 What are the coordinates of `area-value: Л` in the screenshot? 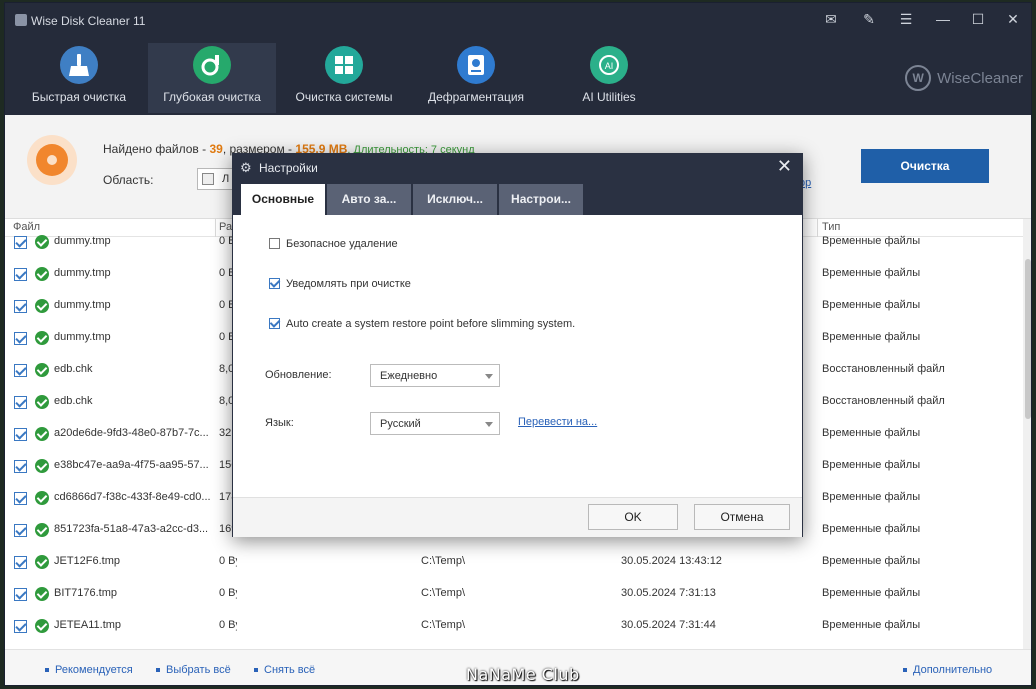 It's located at (226, 179).